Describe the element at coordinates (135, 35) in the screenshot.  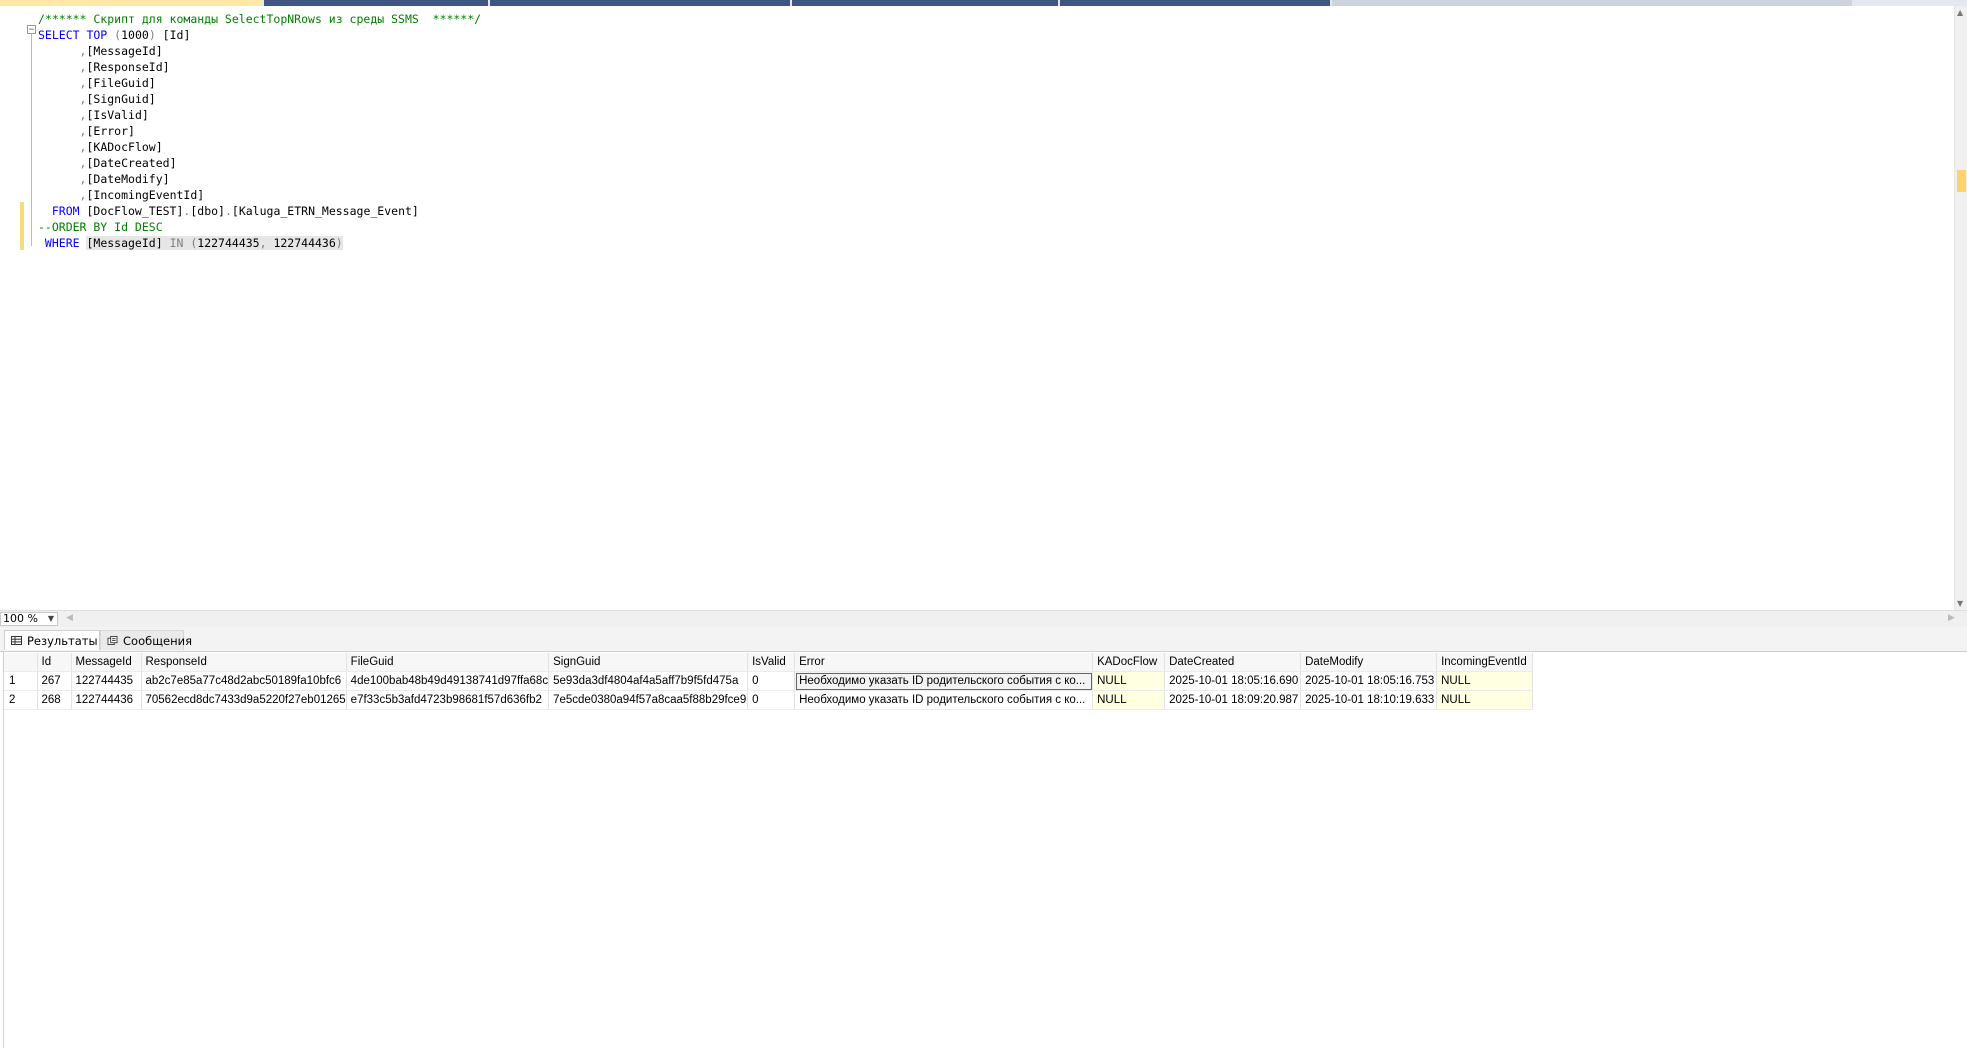
I see `code-token: 1000` at that location.